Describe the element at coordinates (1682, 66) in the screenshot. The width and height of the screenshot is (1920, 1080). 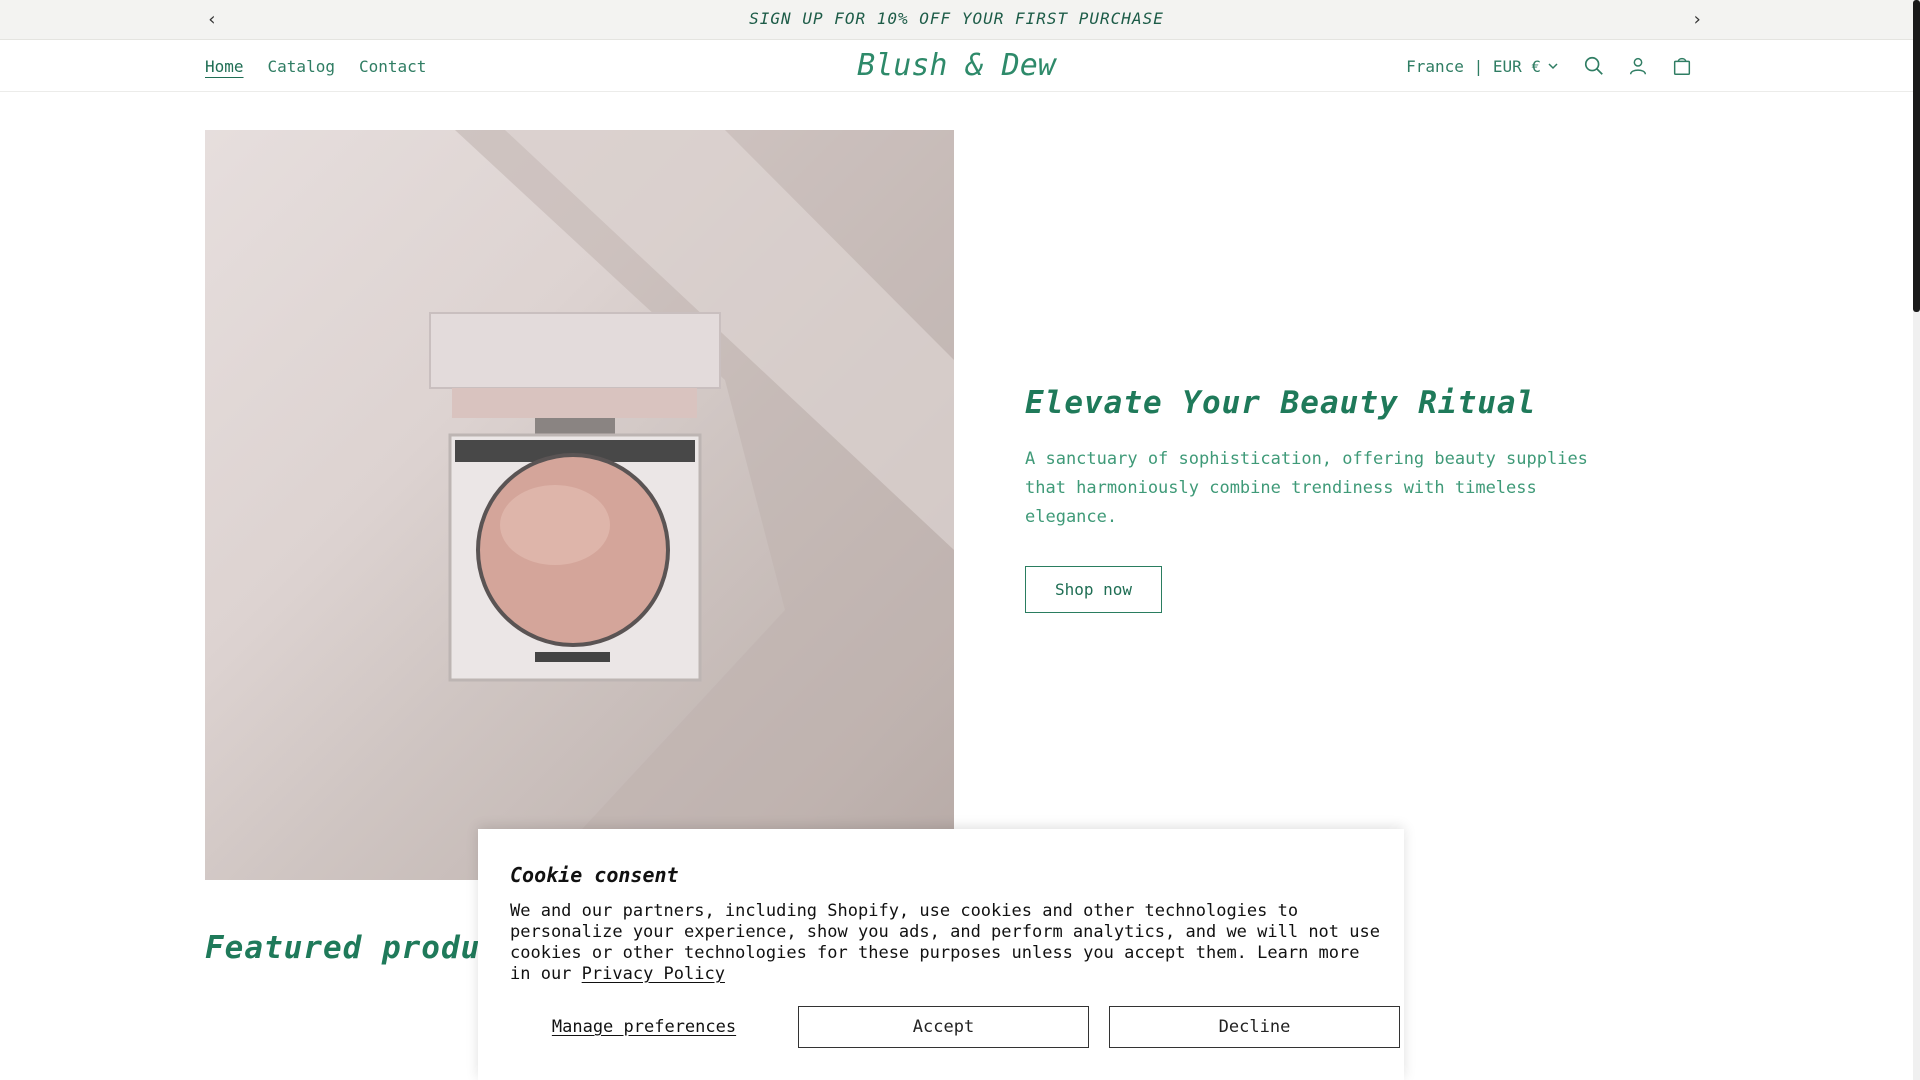
I see `cart-icon` at that location.